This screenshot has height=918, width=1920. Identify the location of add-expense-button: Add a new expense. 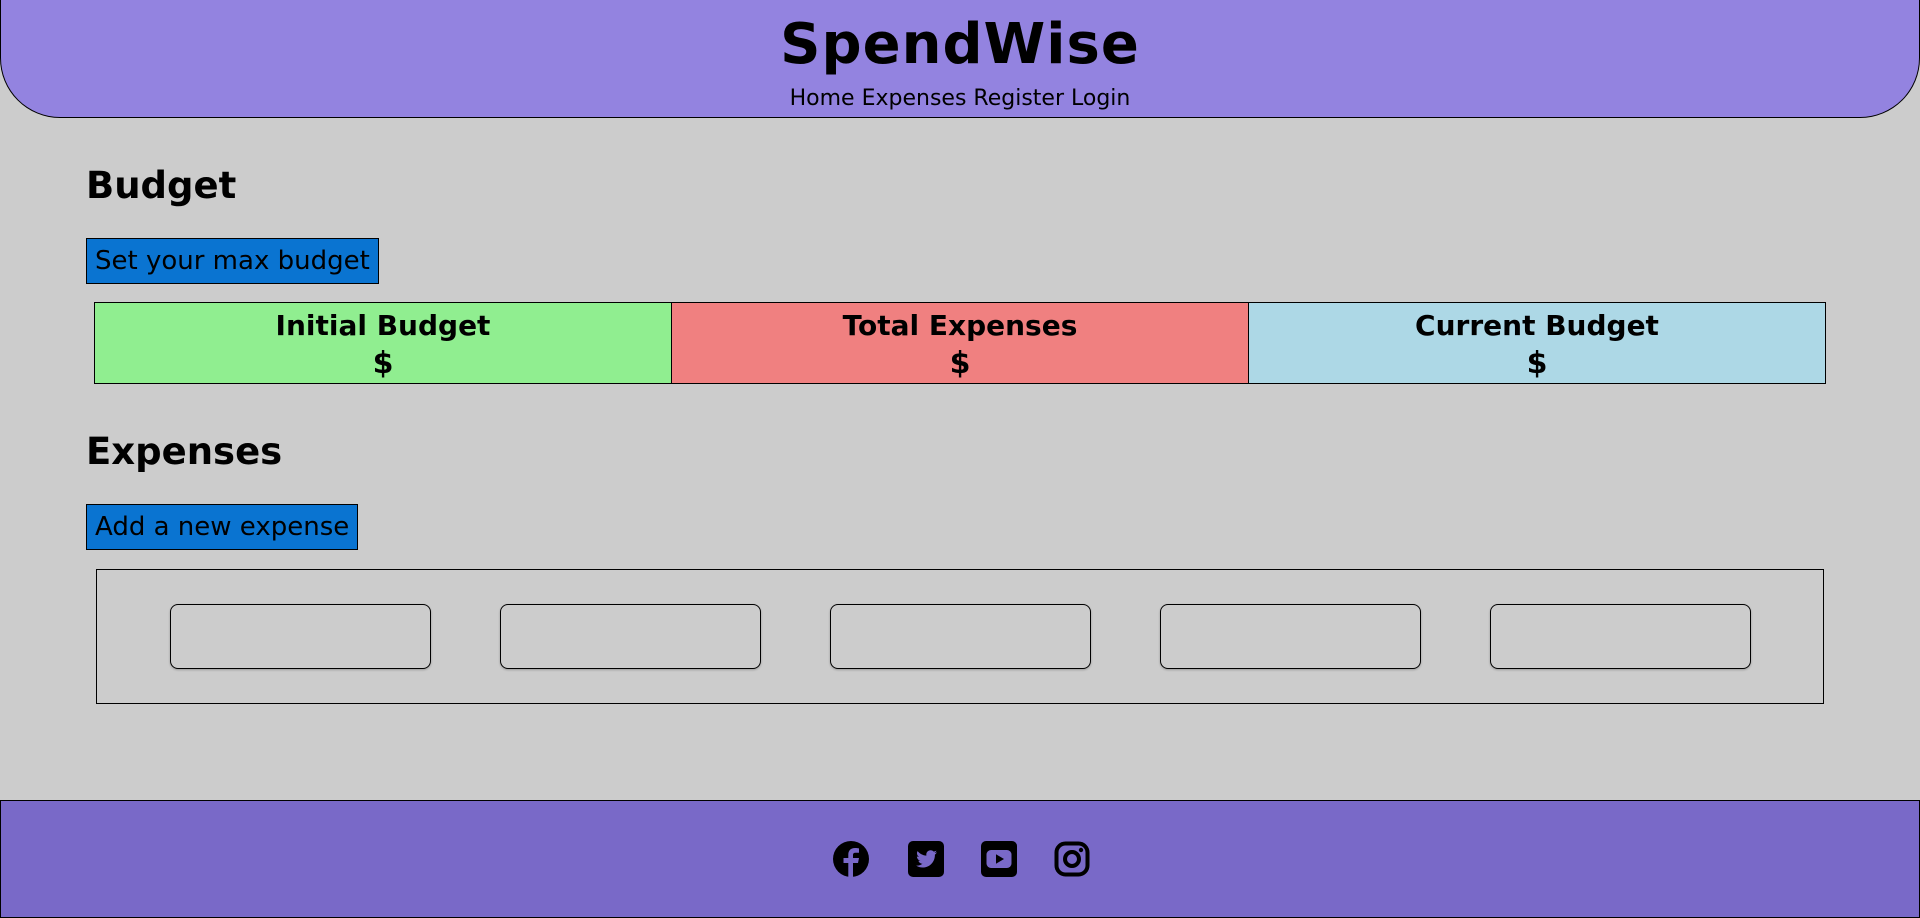
(222, 527).